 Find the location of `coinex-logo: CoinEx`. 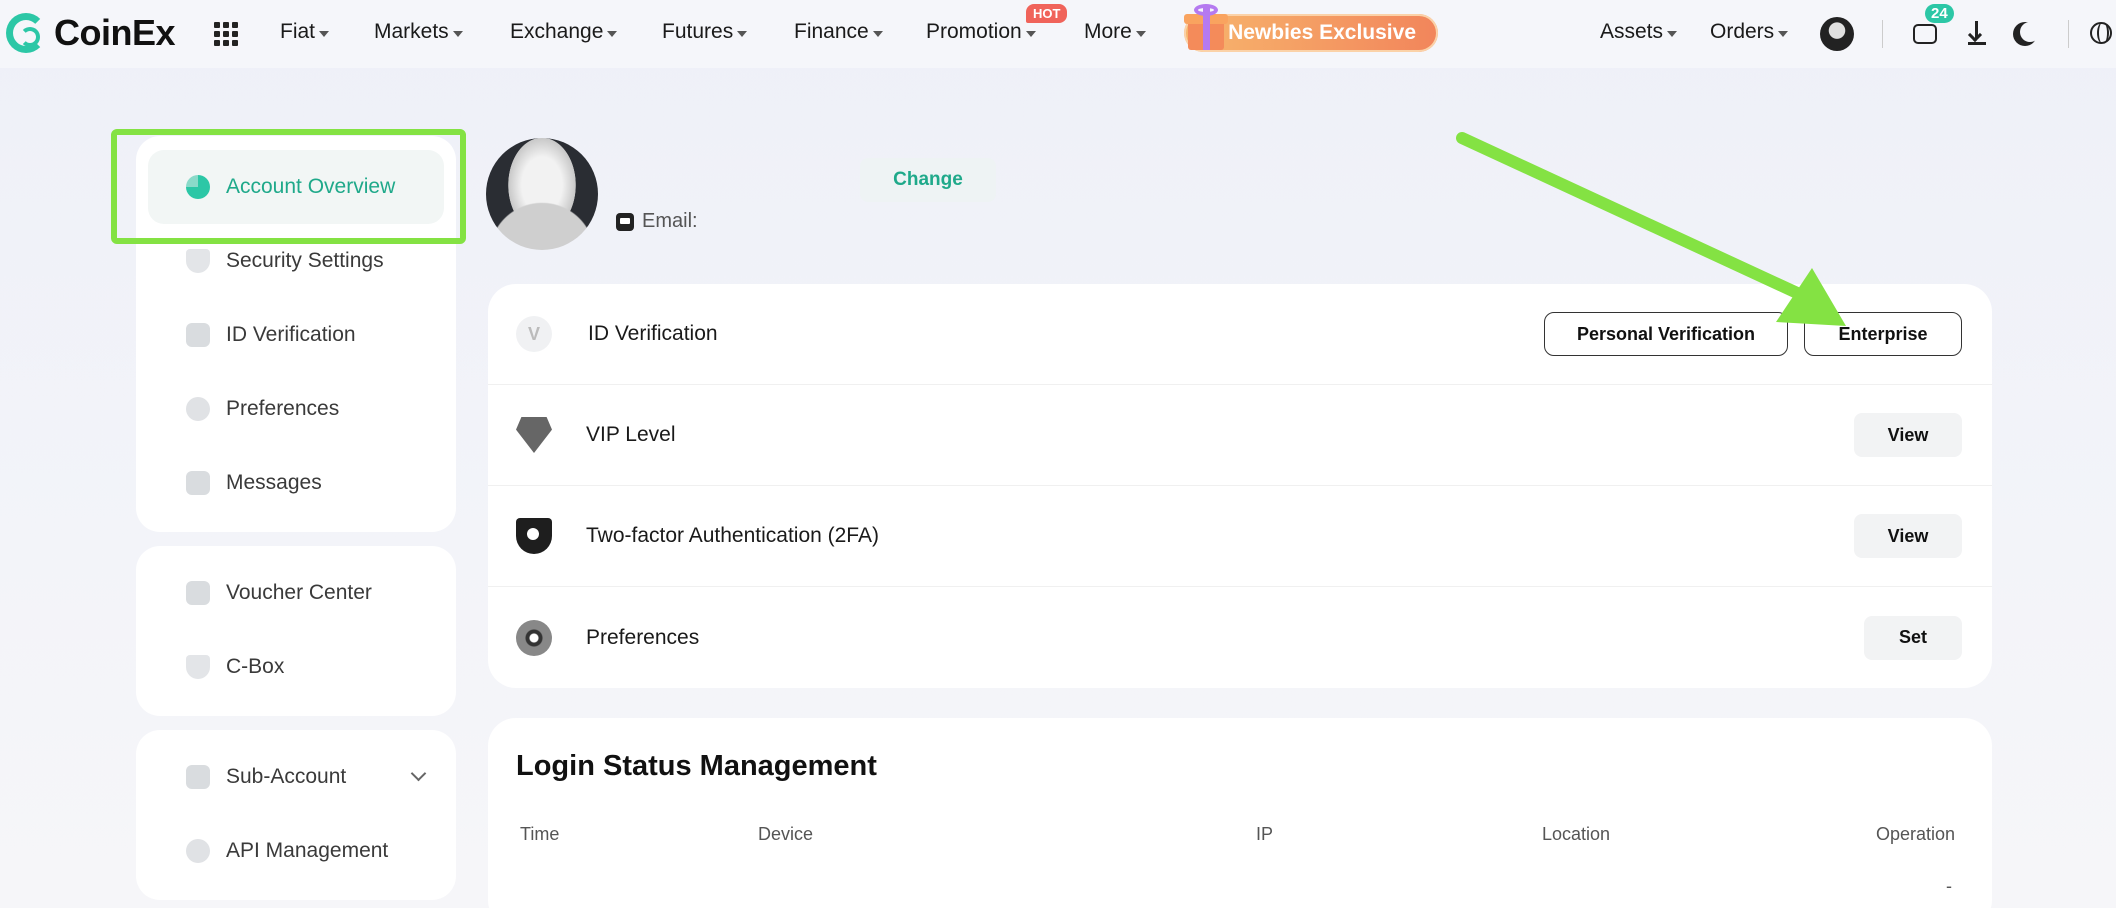

coinex-logo: CoinEx is located at coordinates (91, 33).